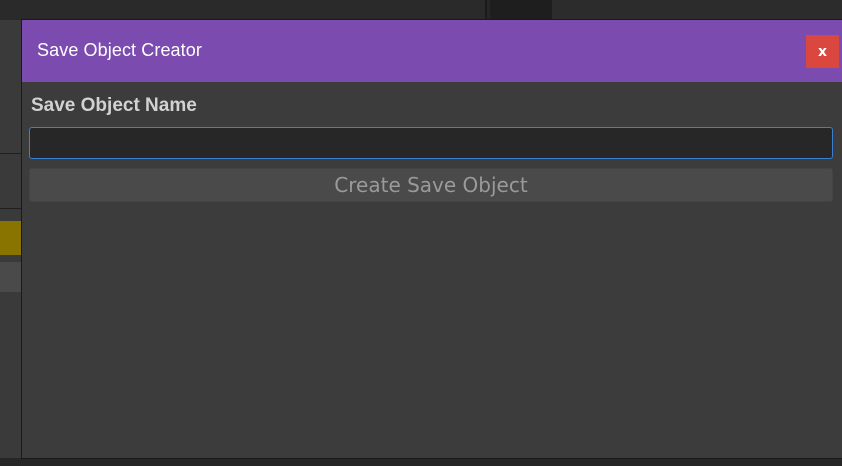  What do you see at coordinates (242, 10) in the screenshot?
I see `background-toolbar-left` at bounding box center [242, 10].